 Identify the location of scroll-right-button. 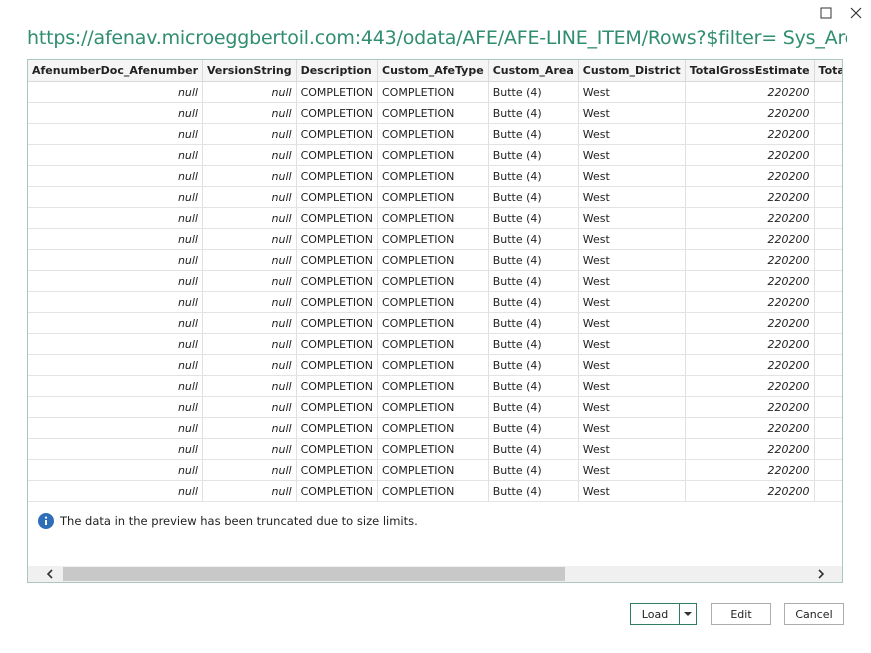
(821, 574).